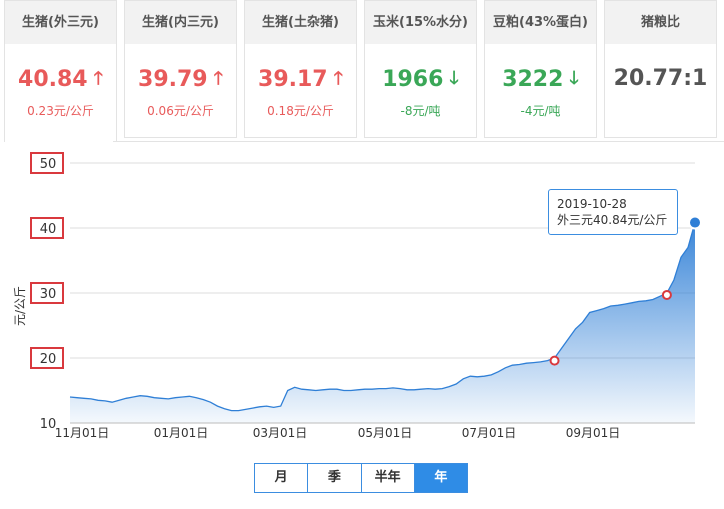 This screenshot has width=724, height=509. I want to click on x-tick-label: 07月01日, so click(489, 433).